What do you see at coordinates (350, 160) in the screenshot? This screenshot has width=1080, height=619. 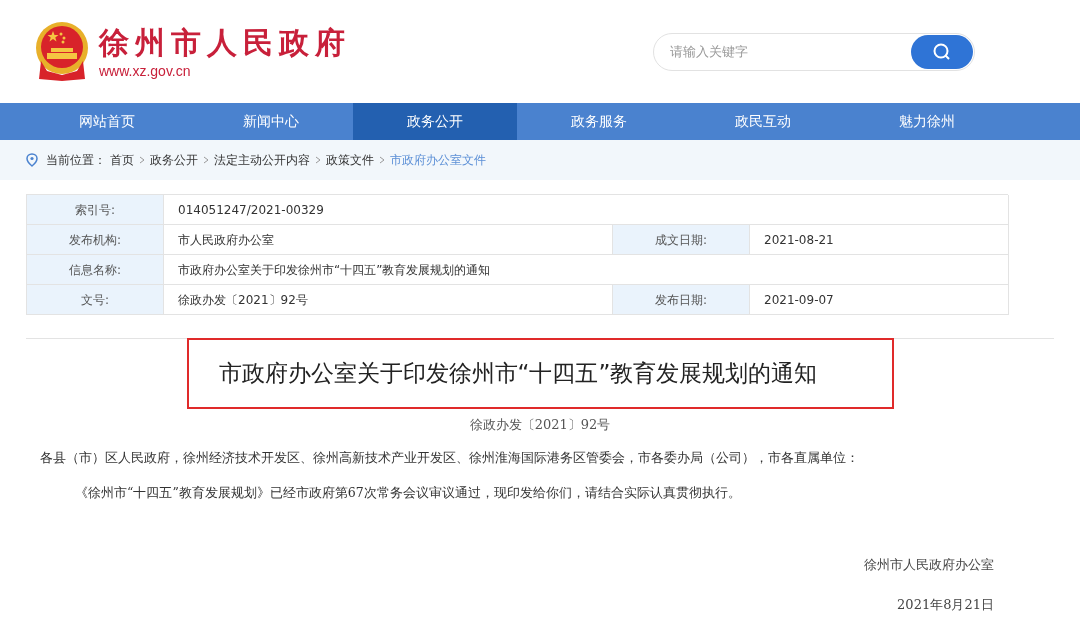 I see `breadcrumb-link: 政策文件` at bounding box center [350, 160].